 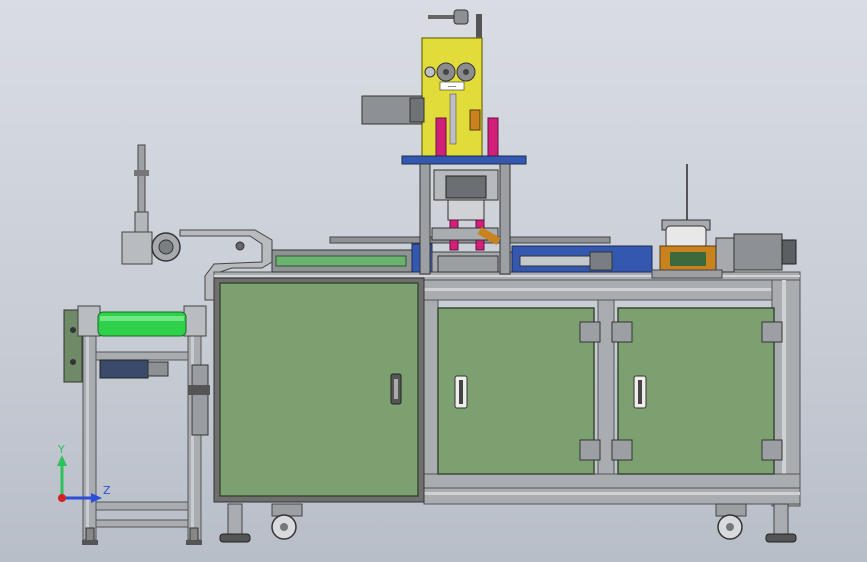 What do you see at coordinates (444, 142) in the screenshot?
I see `press-station: ----` at bounding box center [444, 142].